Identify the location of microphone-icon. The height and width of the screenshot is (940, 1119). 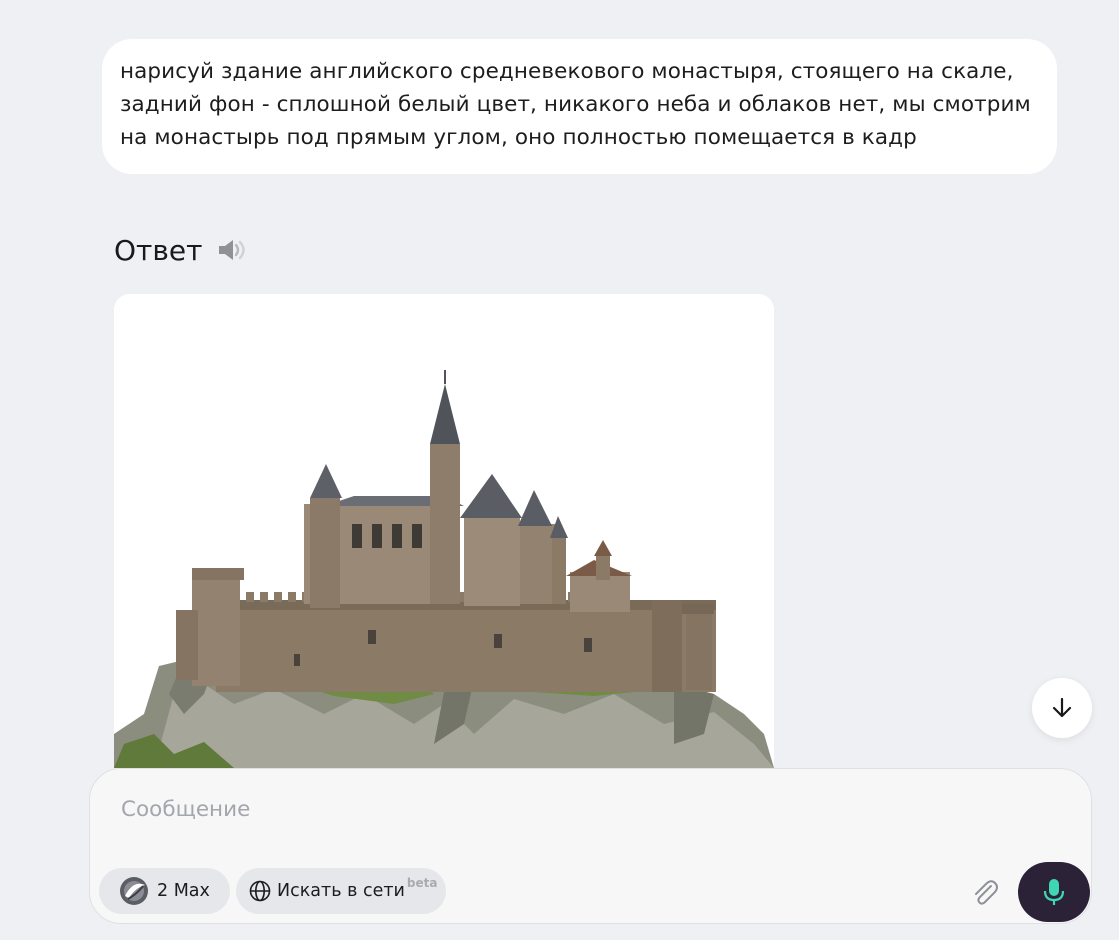
(1054, 892).